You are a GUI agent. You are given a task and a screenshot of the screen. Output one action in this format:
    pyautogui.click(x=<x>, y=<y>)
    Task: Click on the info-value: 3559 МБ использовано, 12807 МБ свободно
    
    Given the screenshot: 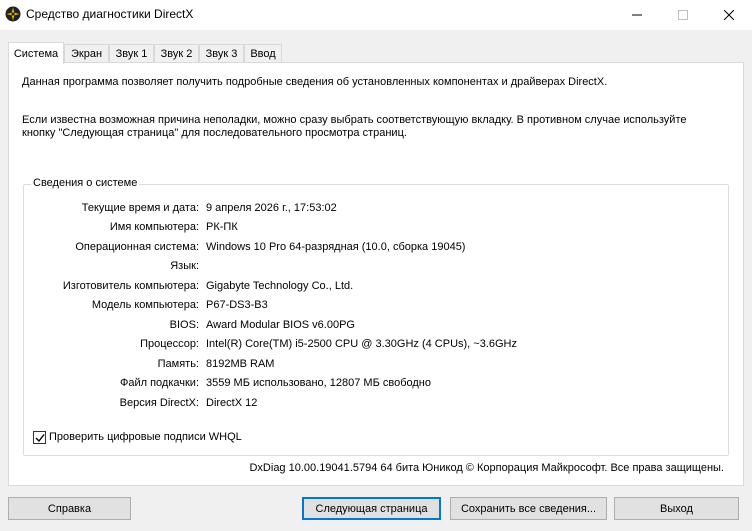 What is the action you would take?
    pyautogui.click(x=318, y=383)
    